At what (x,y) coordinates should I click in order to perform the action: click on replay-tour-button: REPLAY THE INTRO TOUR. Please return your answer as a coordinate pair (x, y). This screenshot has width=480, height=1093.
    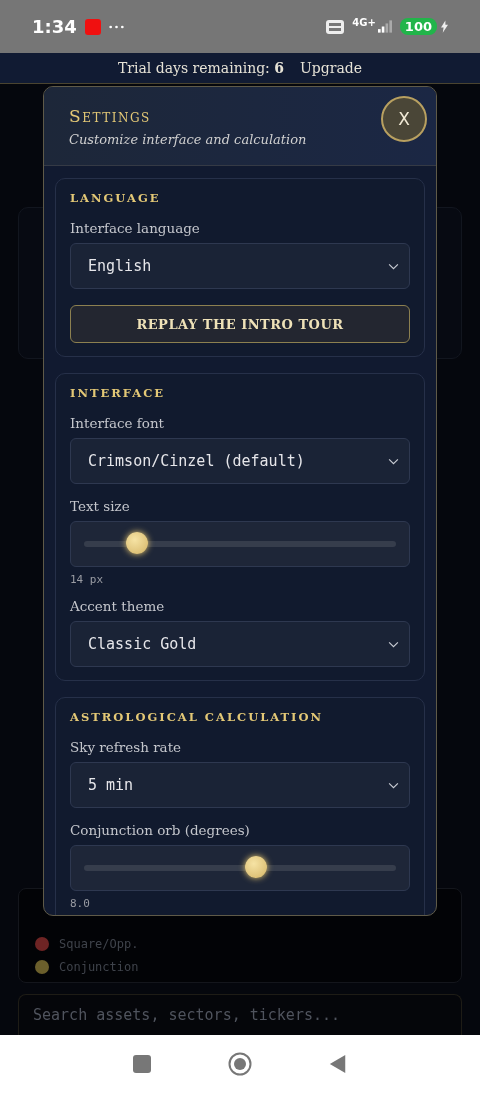
    Looking at the image, I should click on (240, 324).